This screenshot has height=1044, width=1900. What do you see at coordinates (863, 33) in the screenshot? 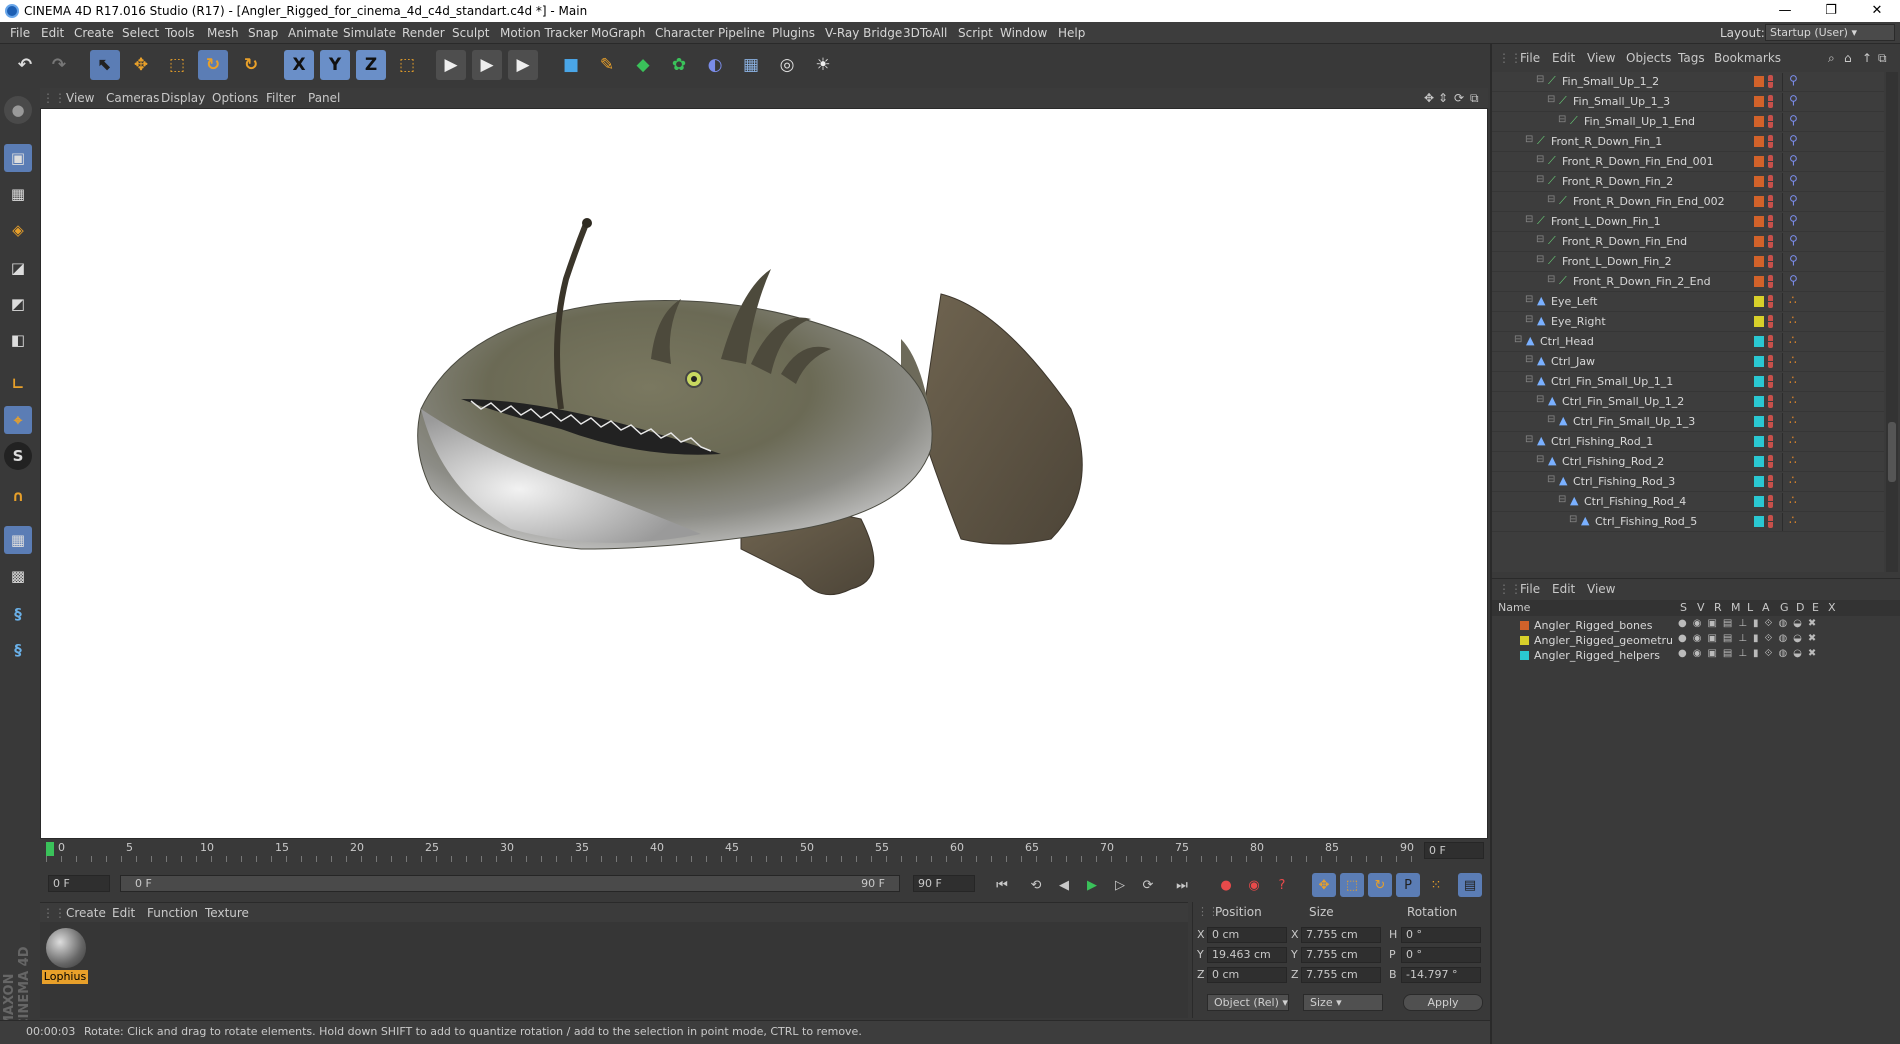
I see `menu-vray-bridge: V-Ray Bridge` at bounding box center [863, 33].